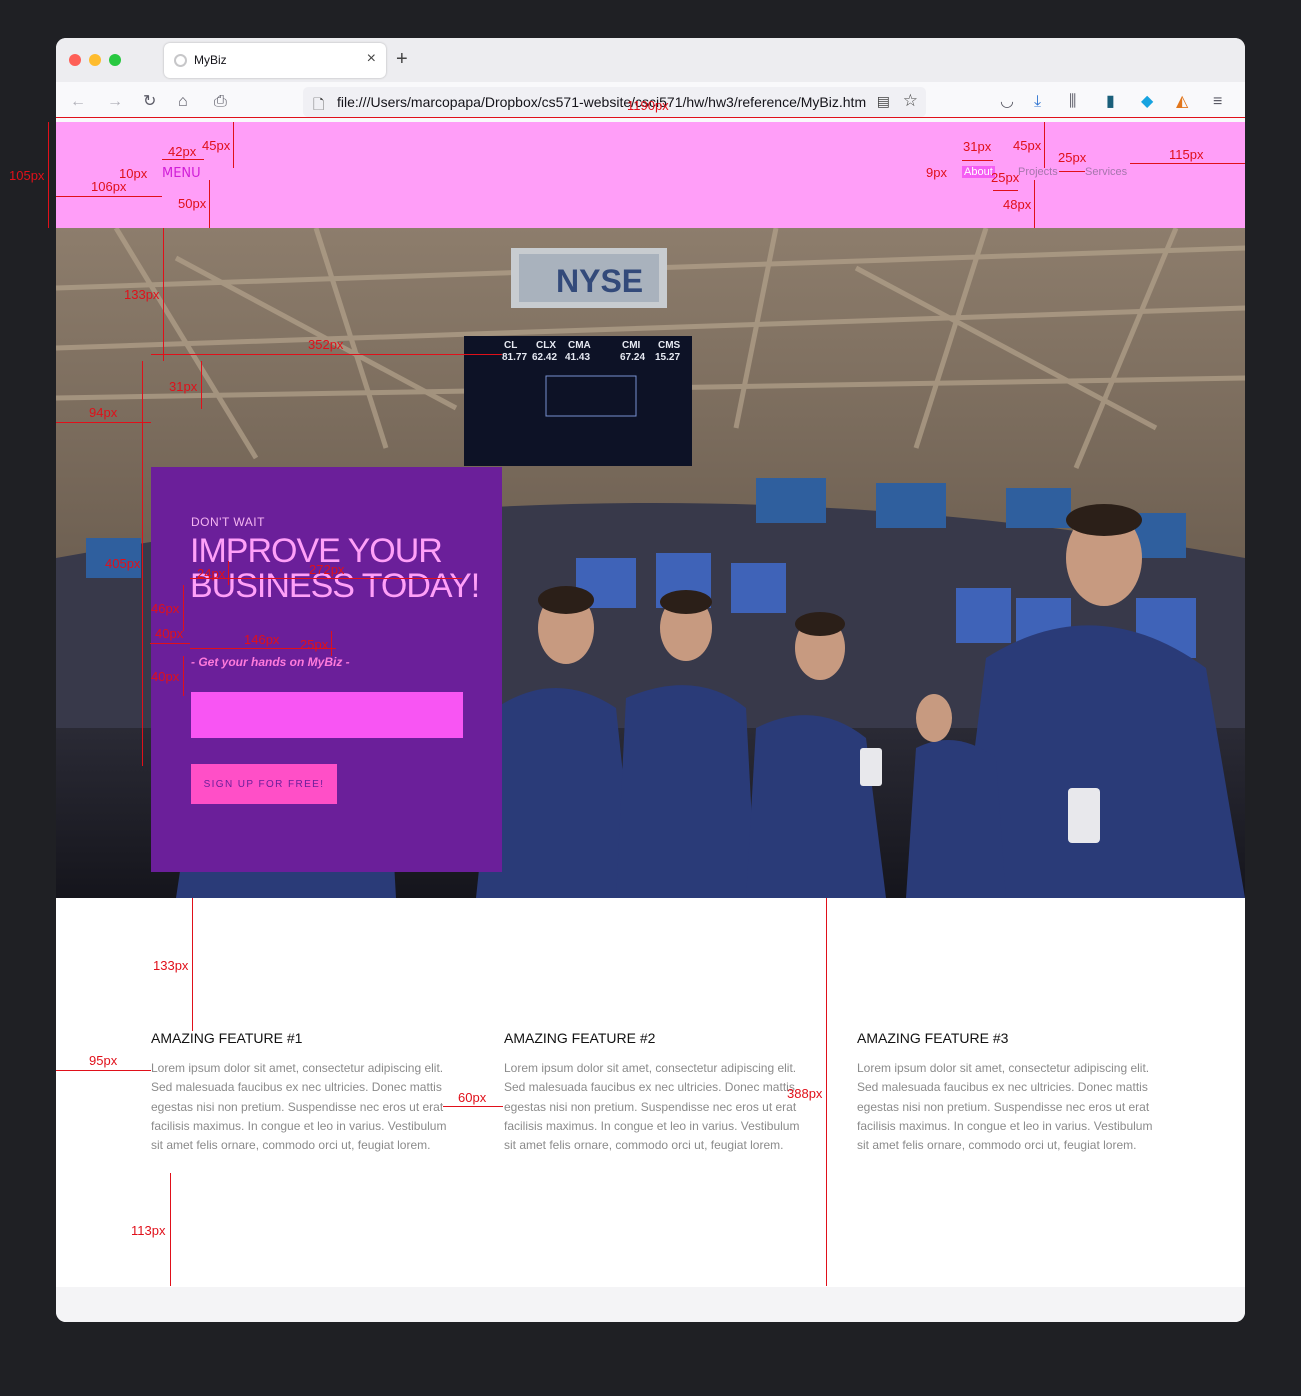 This screenshot has height=1396, width=1301. What do you see at coordinates (910, 101) in the screenshot?
I see `bookmark-star-icon: ☆` at bounding box center [910, 101].